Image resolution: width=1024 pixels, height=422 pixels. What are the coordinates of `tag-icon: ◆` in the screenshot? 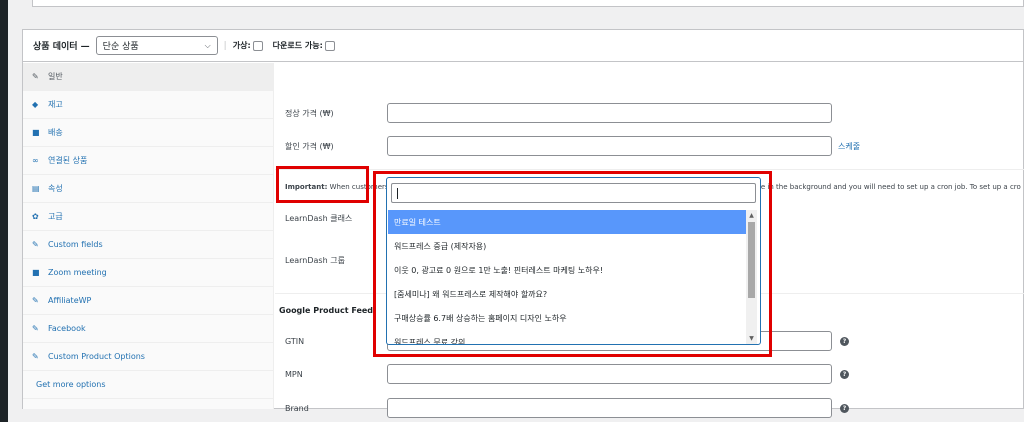 It's located at (35, 104).